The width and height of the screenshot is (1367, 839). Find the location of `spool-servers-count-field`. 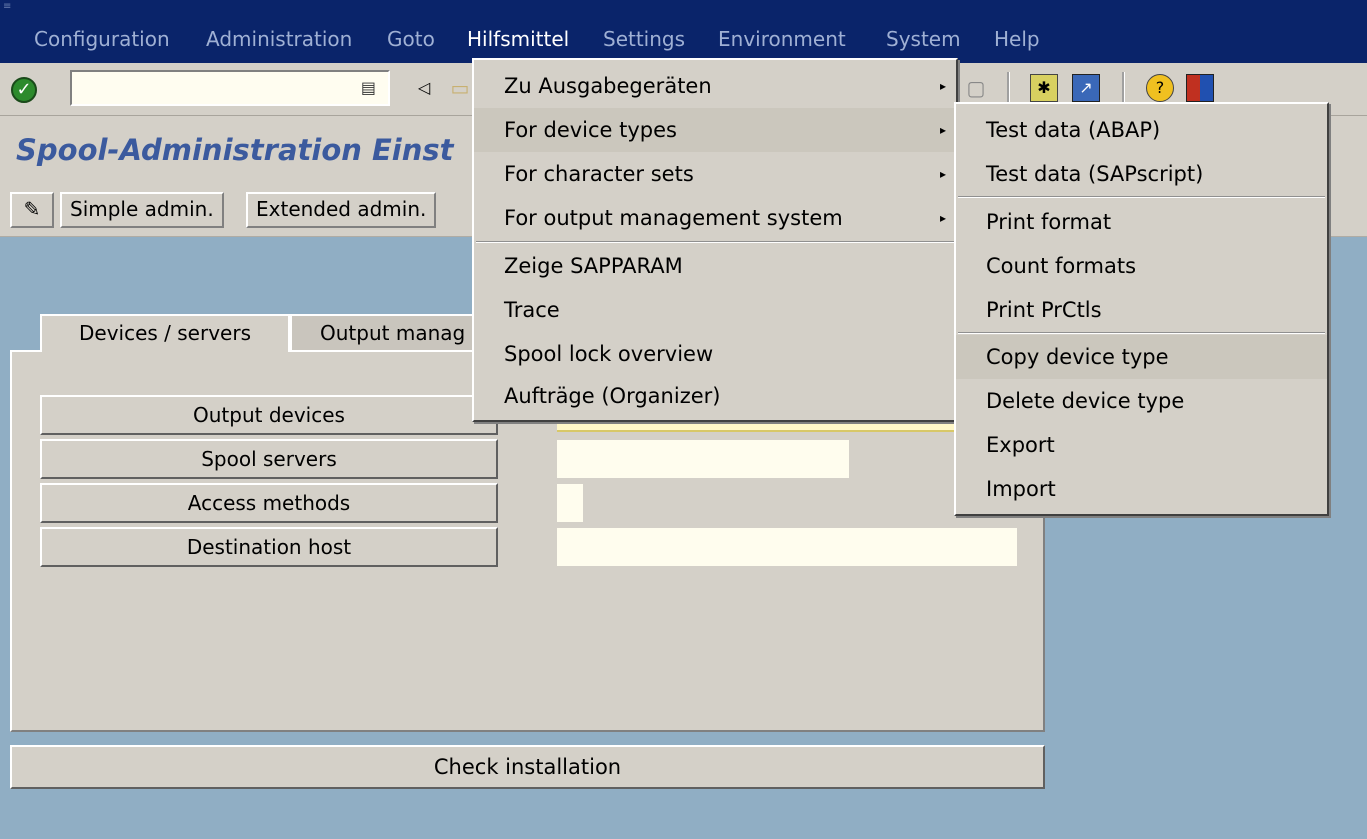

spool-servers-count-field is located at coordinates (703, 459).